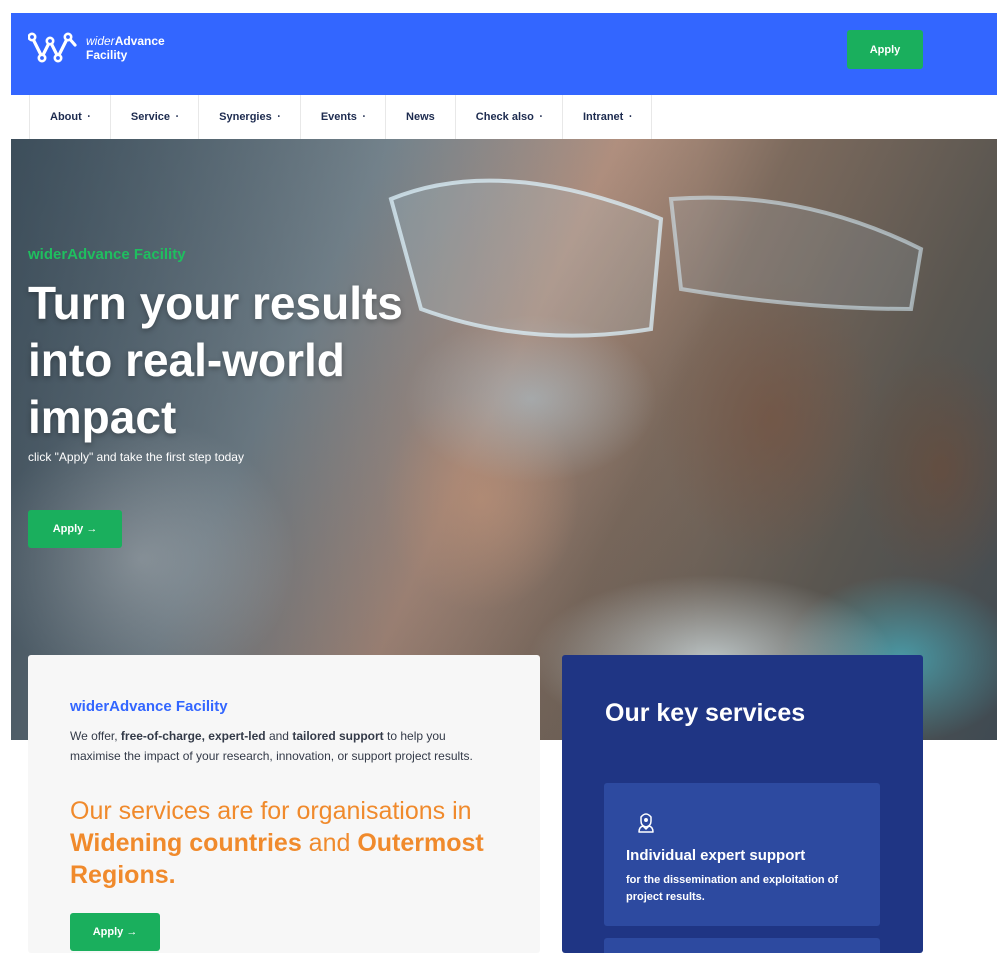  Describe the element at coordinates (52, 47) in the screenshot. I see `logo-mark-icon` at that location.